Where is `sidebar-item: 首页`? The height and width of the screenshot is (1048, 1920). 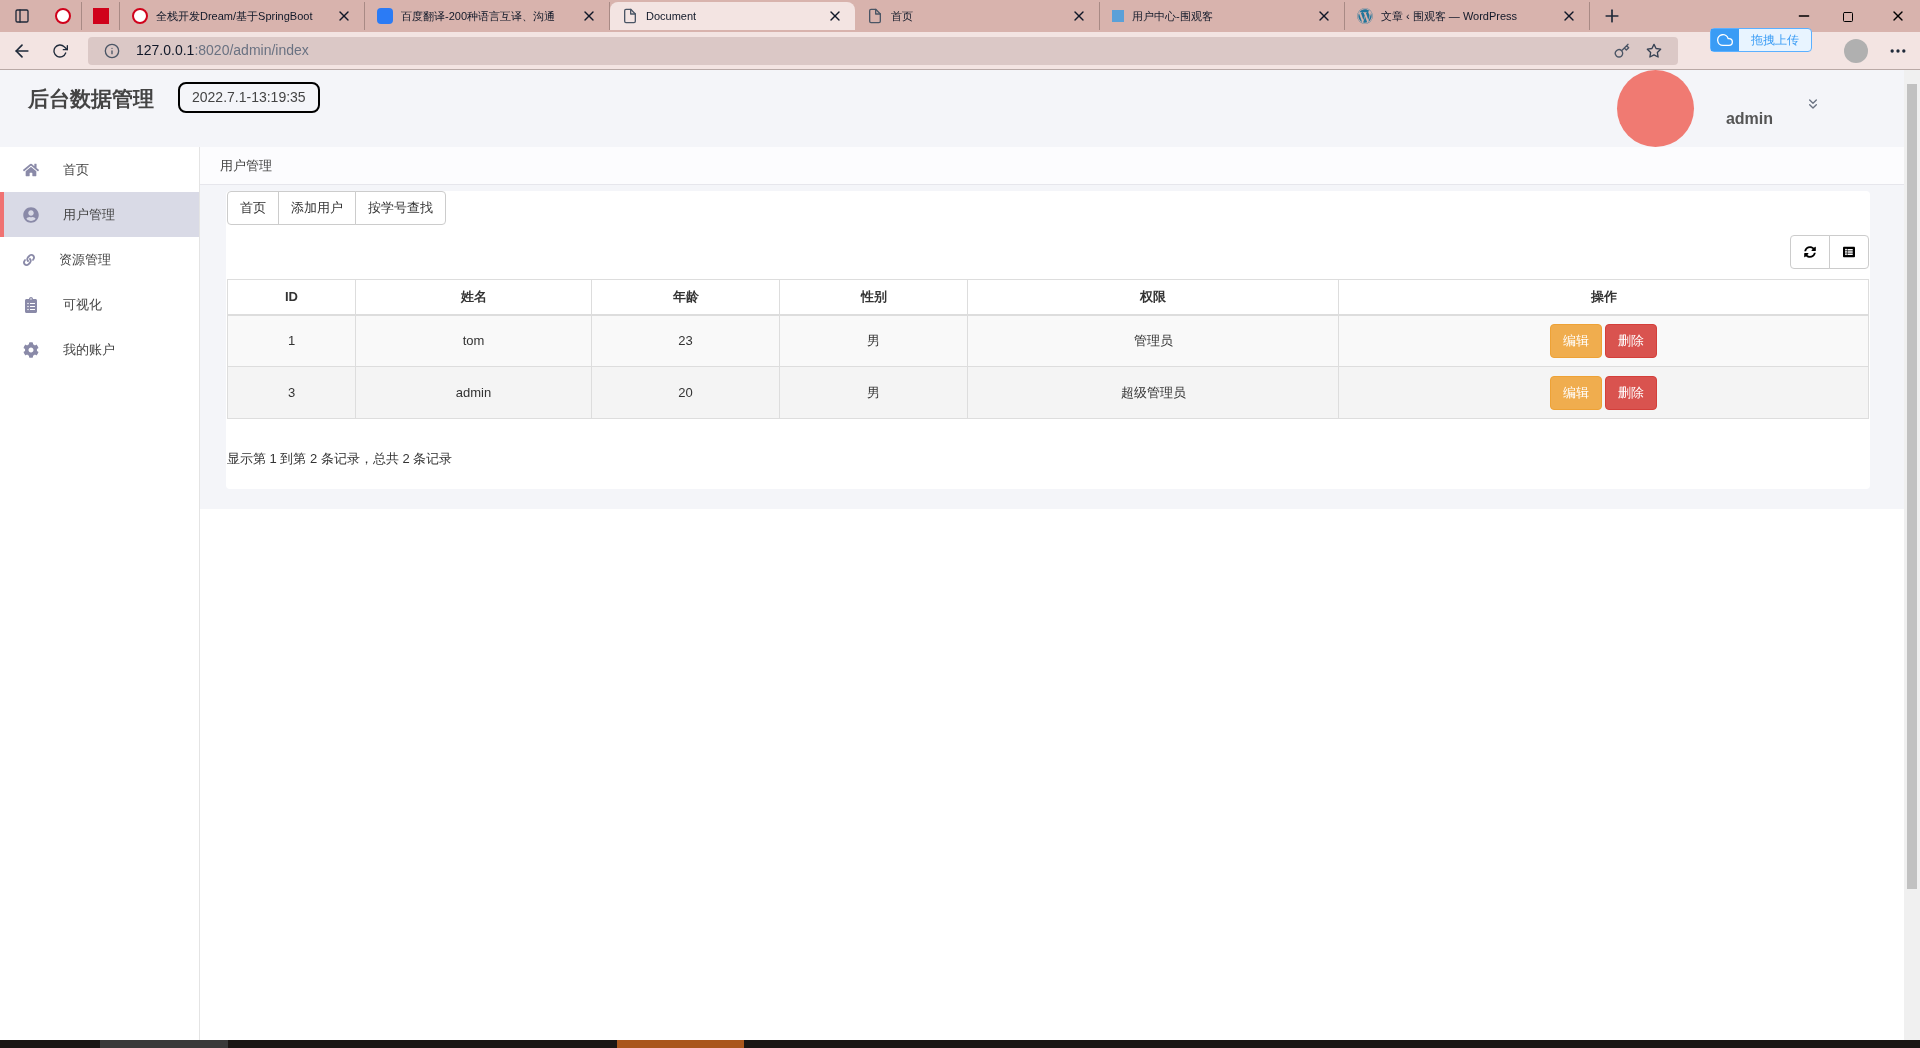
sidebar-item: 首页 is located at coordinates (99, 169).